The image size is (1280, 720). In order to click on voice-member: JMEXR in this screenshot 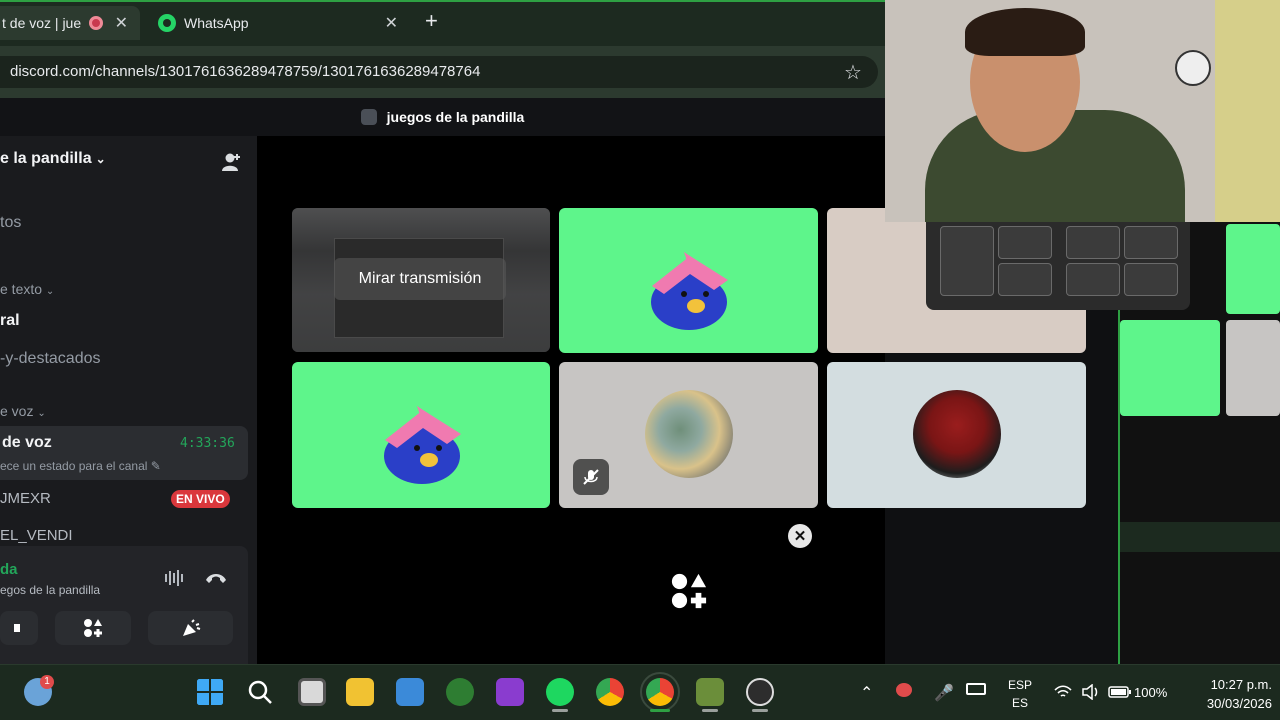, I will do `click(25, 498)`.